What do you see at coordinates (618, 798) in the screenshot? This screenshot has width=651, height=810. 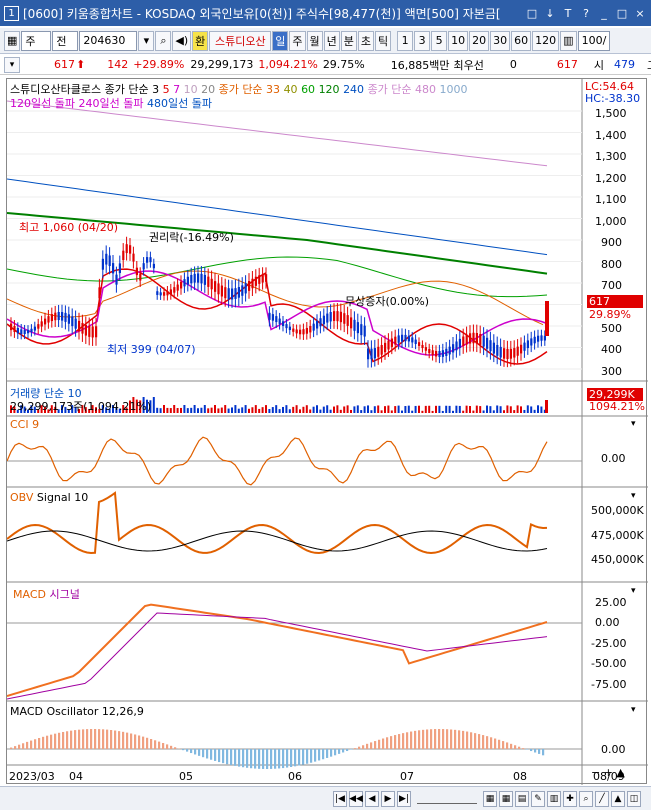 I see `chart-icon: ▲` at bounding box center [618, 798].